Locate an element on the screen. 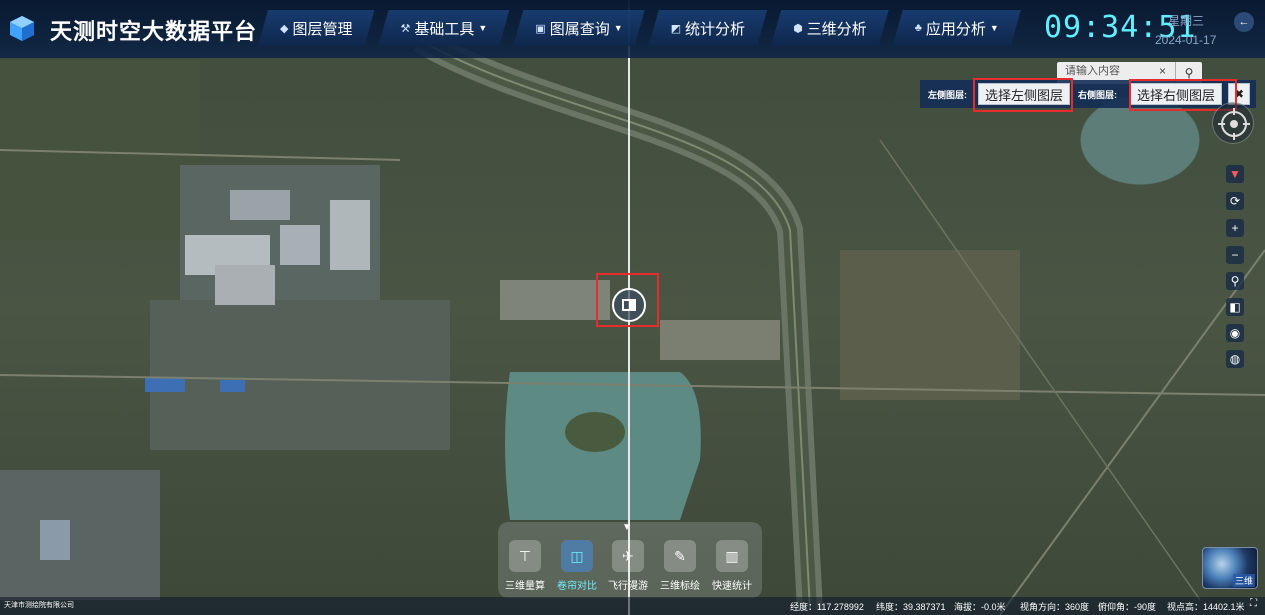 The image size is (1265, 615). nav-label: 应用分析 is located at coordinates (955, 29).